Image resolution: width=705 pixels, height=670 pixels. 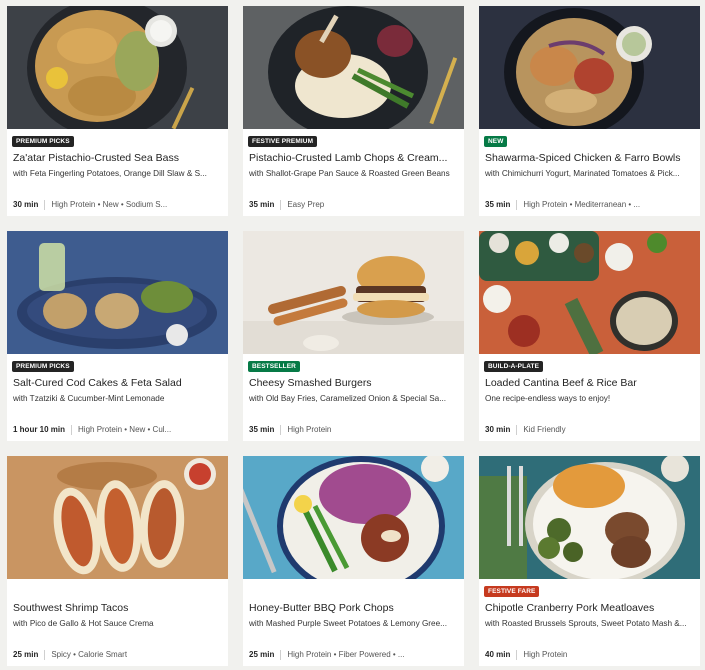 I want to click on recipe-tags: Kid Friendly, so click(x=544, y=429).